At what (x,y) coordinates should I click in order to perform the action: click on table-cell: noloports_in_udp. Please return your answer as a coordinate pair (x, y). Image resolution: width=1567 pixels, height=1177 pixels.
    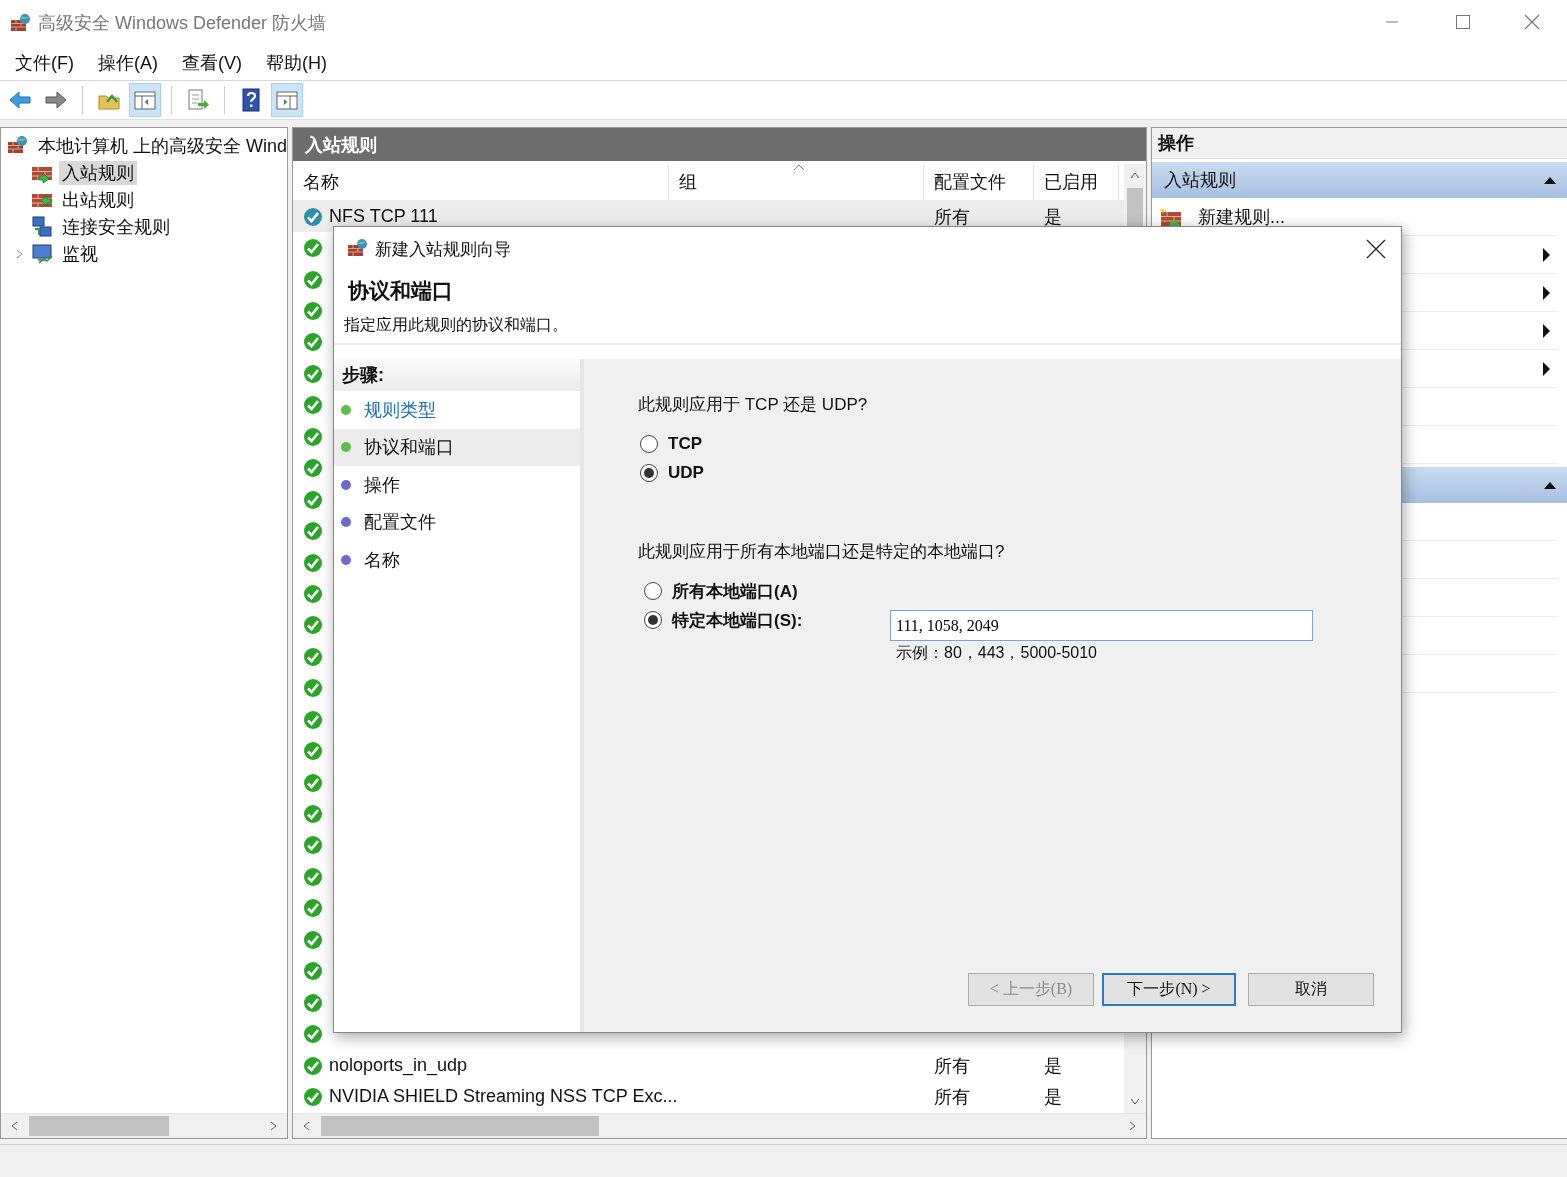
    Looking at the image, I should click on (398, 1066).